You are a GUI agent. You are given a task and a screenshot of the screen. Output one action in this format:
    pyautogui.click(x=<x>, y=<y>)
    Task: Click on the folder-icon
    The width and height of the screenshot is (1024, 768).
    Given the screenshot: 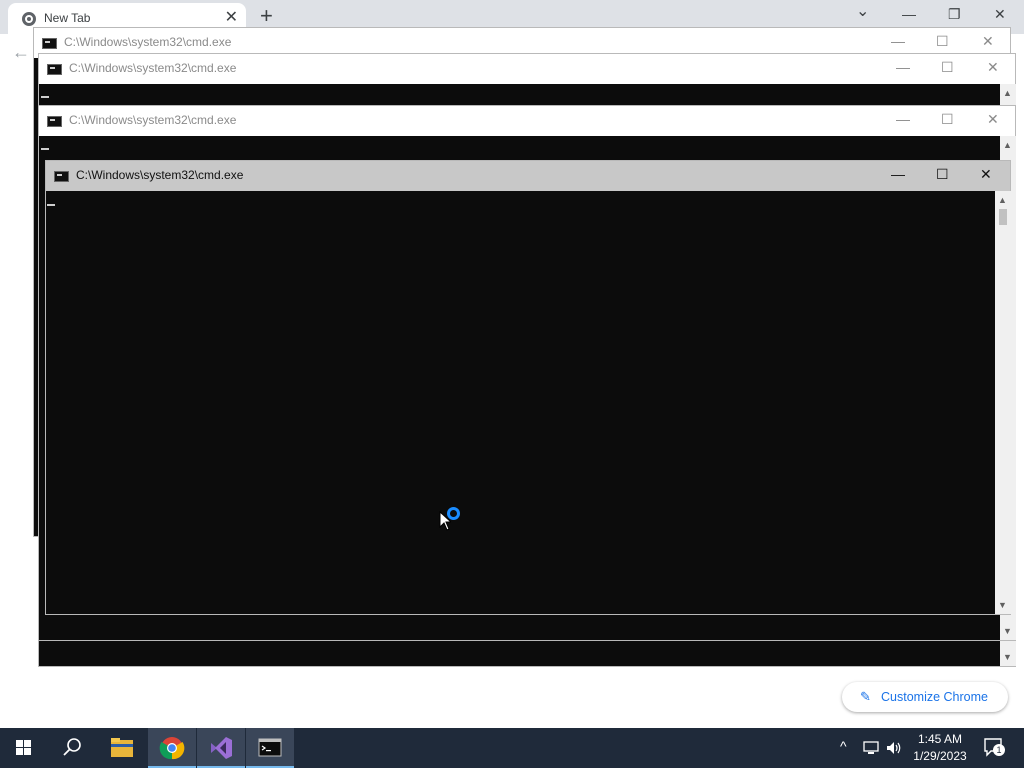 What is the action you would take?
    pyautogui.click(x=122, y=747)
    